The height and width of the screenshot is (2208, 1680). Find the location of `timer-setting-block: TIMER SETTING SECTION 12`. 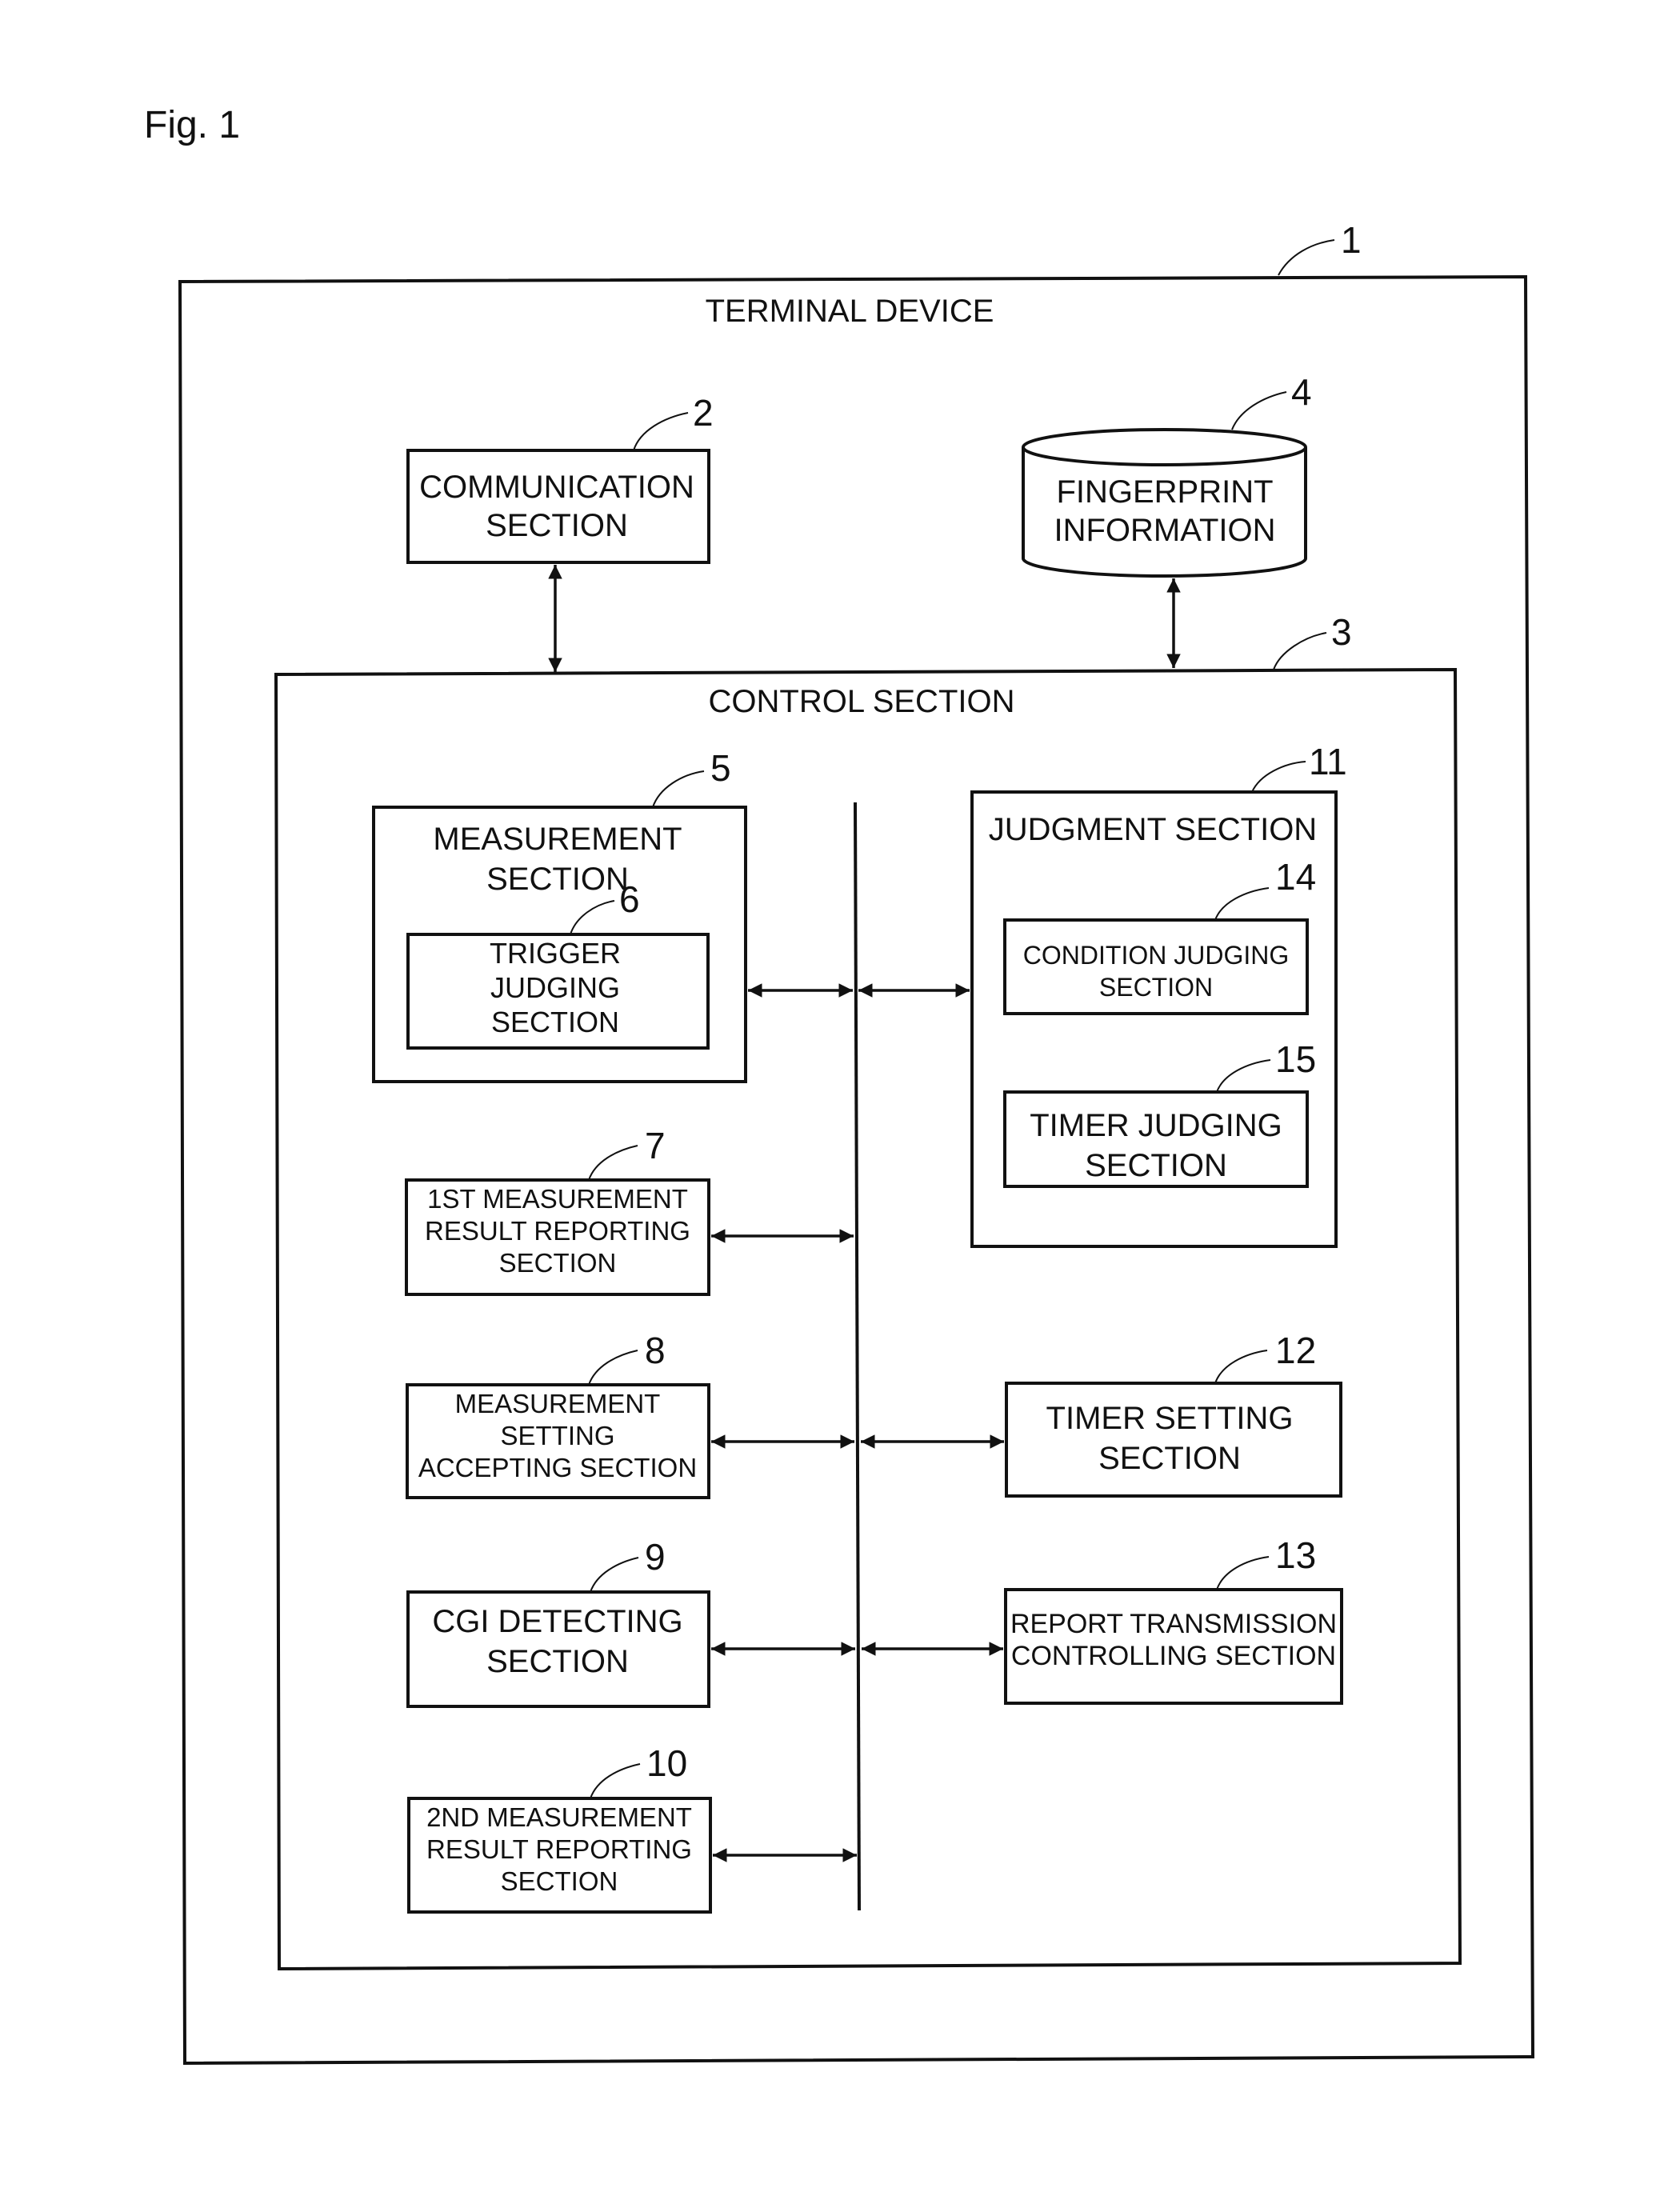

timer-setting-block: TIMER SETTING SECTION 12 is located at coordinates (1173, 1414).